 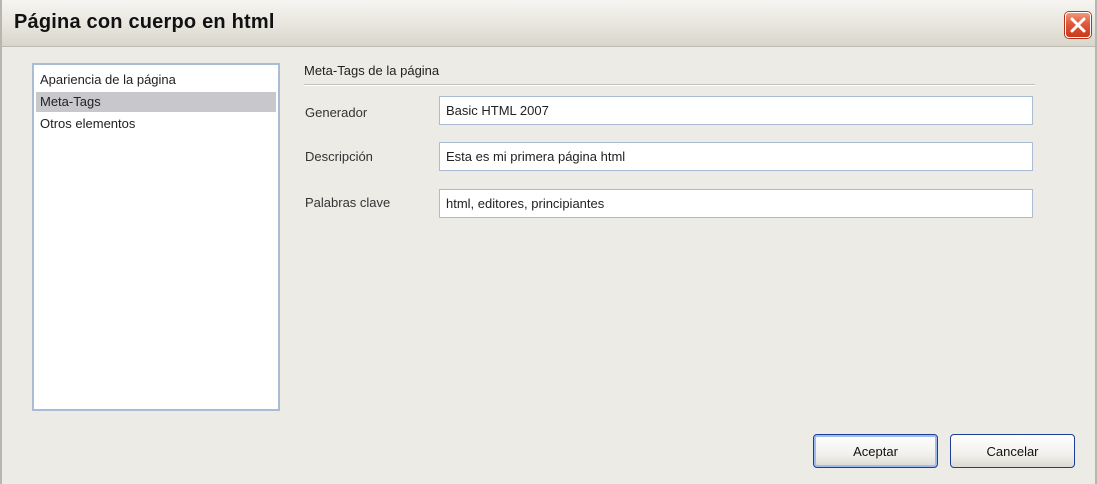 I want to click on accept-button: Aceptar, so click(x=875, y=451).